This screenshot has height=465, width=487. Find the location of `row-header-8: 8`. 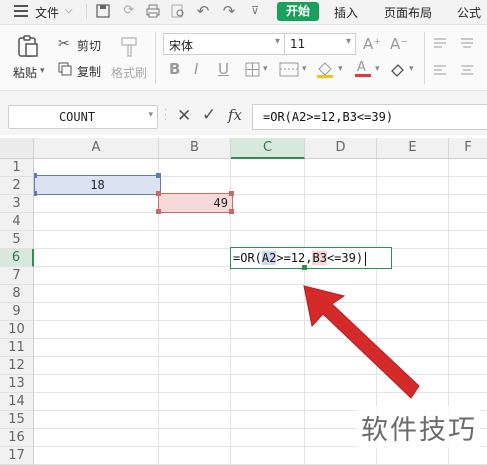

row-header-8: 8 is located at coordinates (17, 294).